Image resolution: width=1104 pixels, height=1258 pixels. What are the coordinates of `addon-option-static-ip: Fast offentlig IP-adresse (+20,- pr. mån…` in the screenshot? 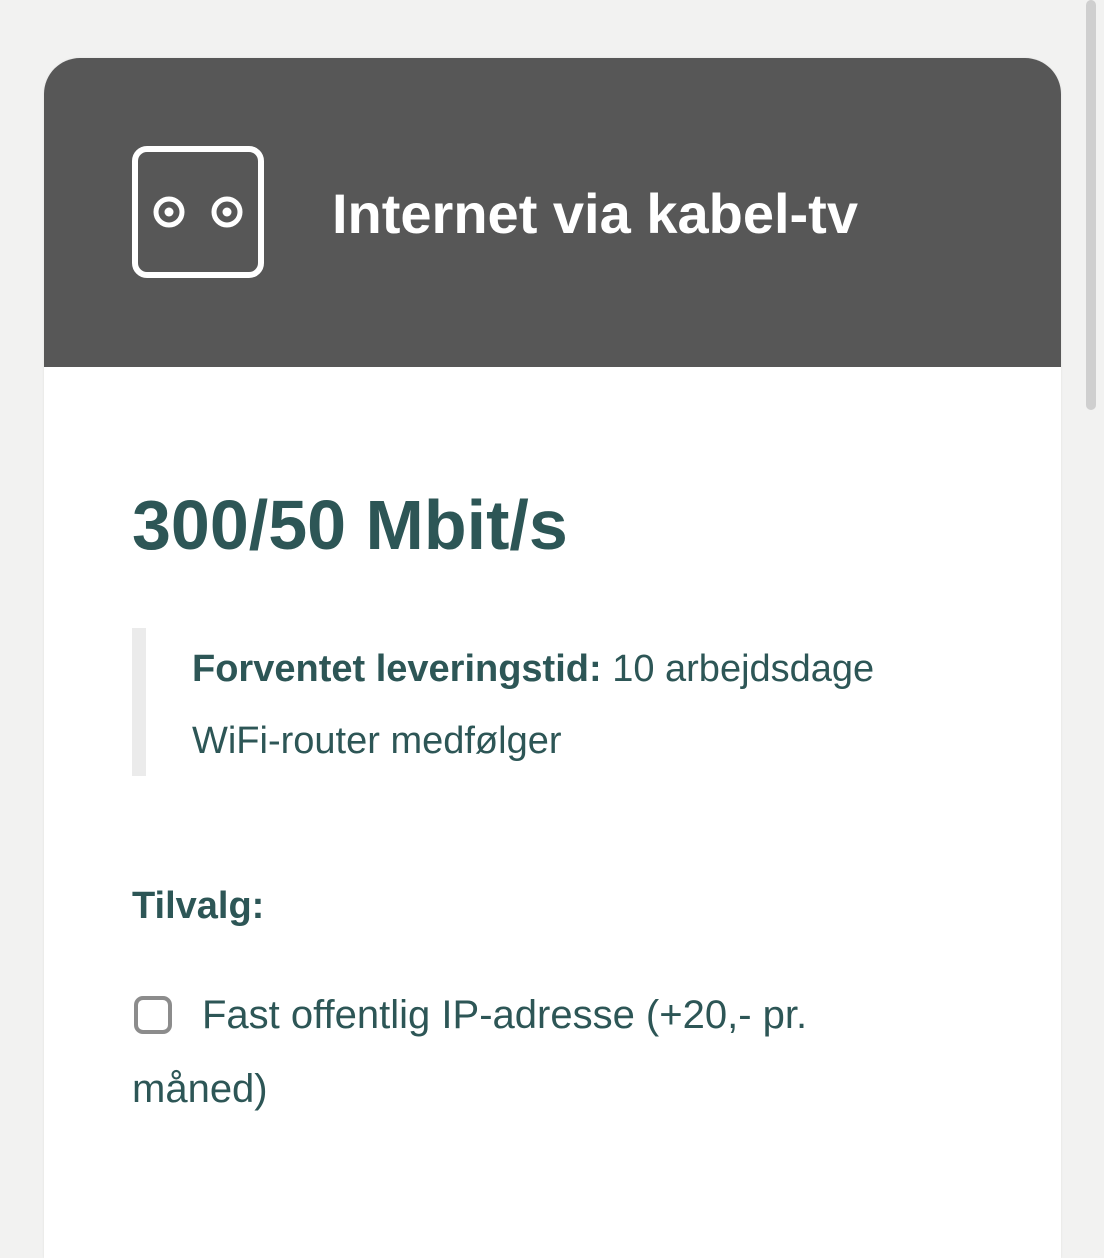 It's located at (572, 1059).